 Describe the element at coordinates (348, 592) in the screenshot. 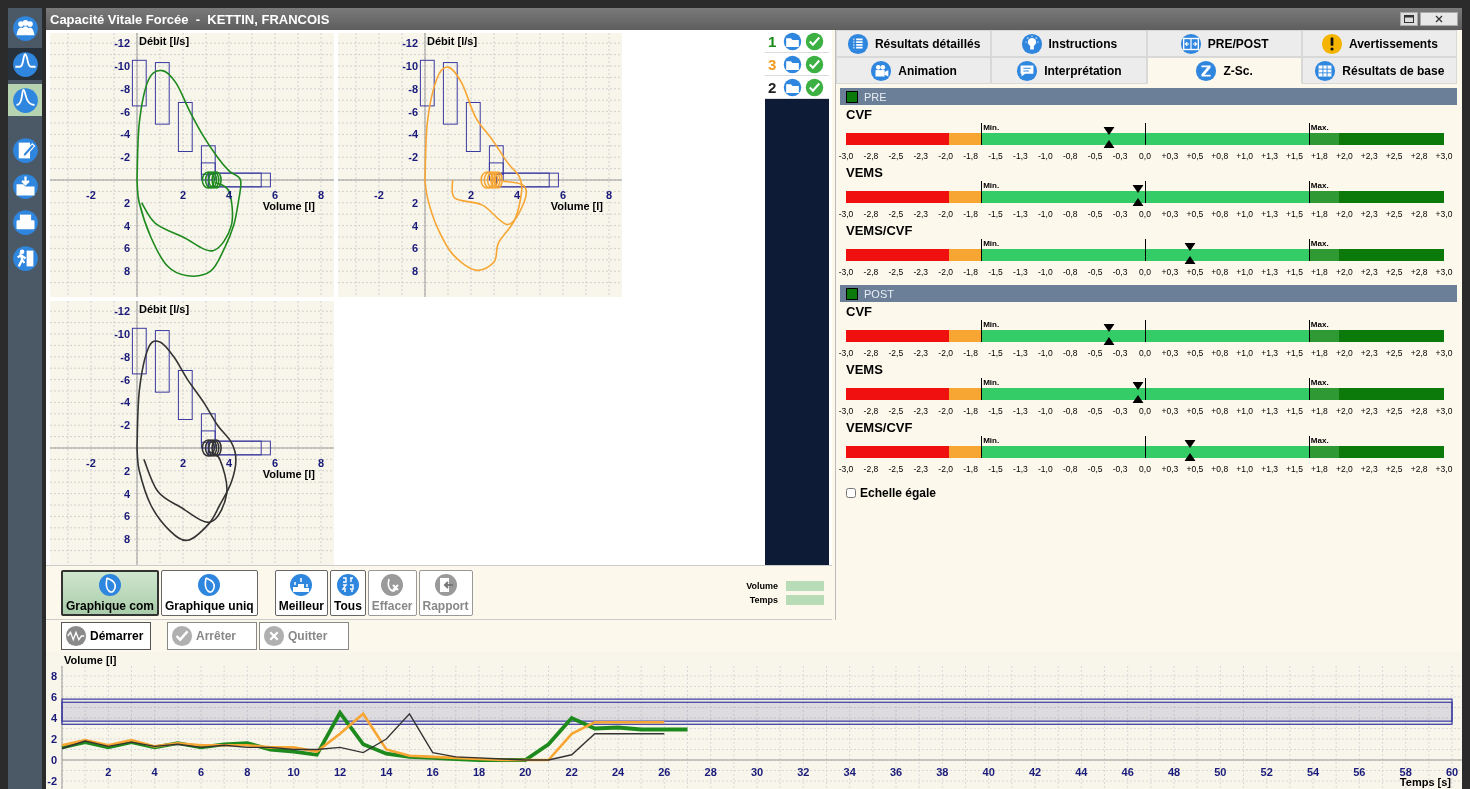

I see `toolbar-button: Tous` at that location.